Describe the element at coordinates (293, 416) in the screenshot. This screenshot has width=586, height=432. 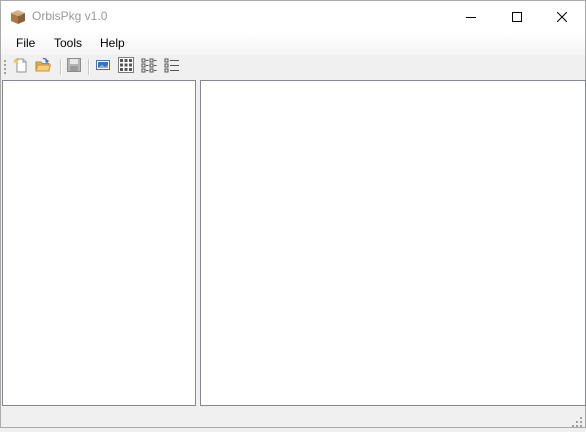
I see `status-bar` at that location.